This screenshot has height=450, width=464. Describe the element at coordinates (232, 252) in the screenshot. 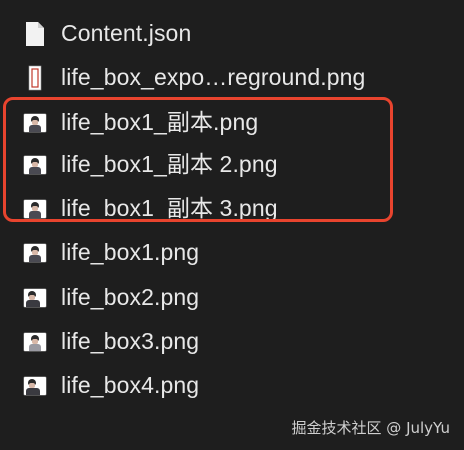

I see `file-row-life-box1: life_box1.png` at that location.